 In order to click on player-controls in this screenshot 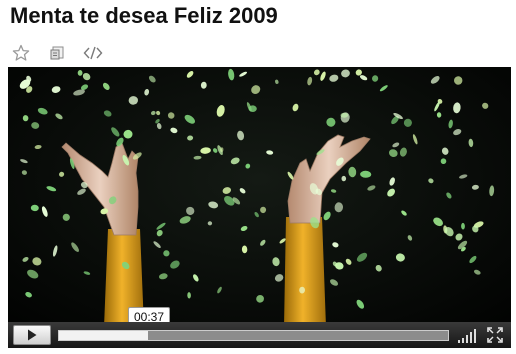, I will do `click(259, 335)`.